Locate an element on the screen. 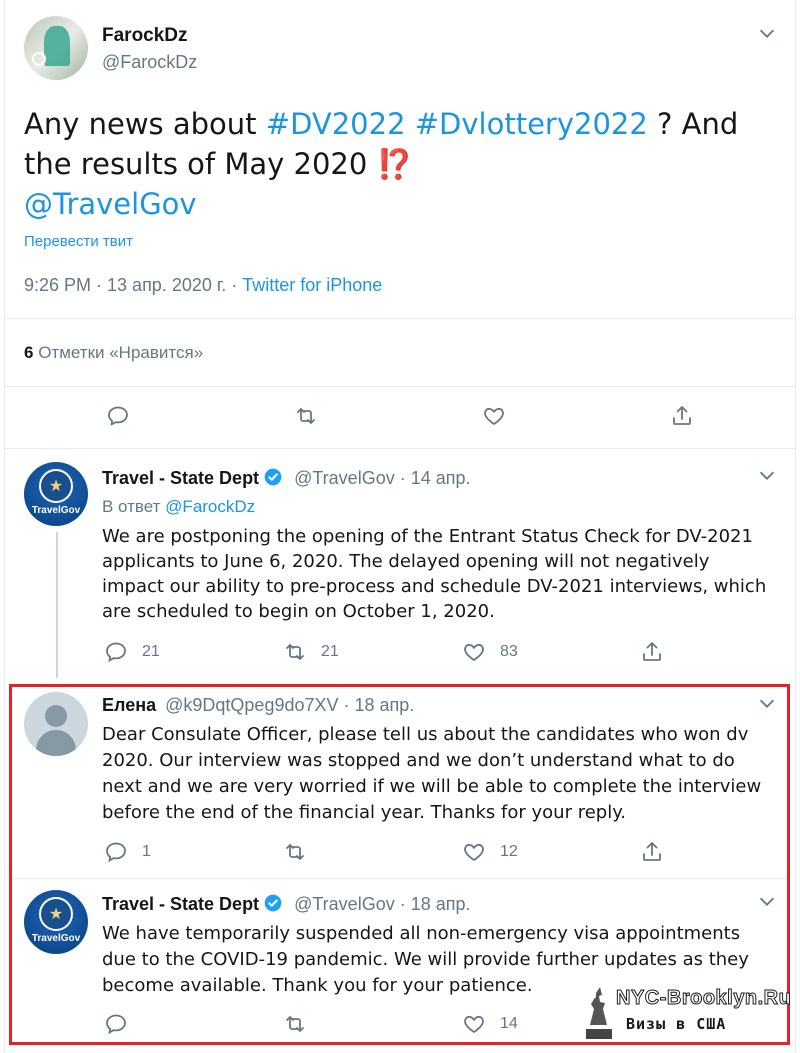 Image resolution: width=800 pixels, height=1053 pixels. reply-count: 1 is located at coordinates (146, 851).